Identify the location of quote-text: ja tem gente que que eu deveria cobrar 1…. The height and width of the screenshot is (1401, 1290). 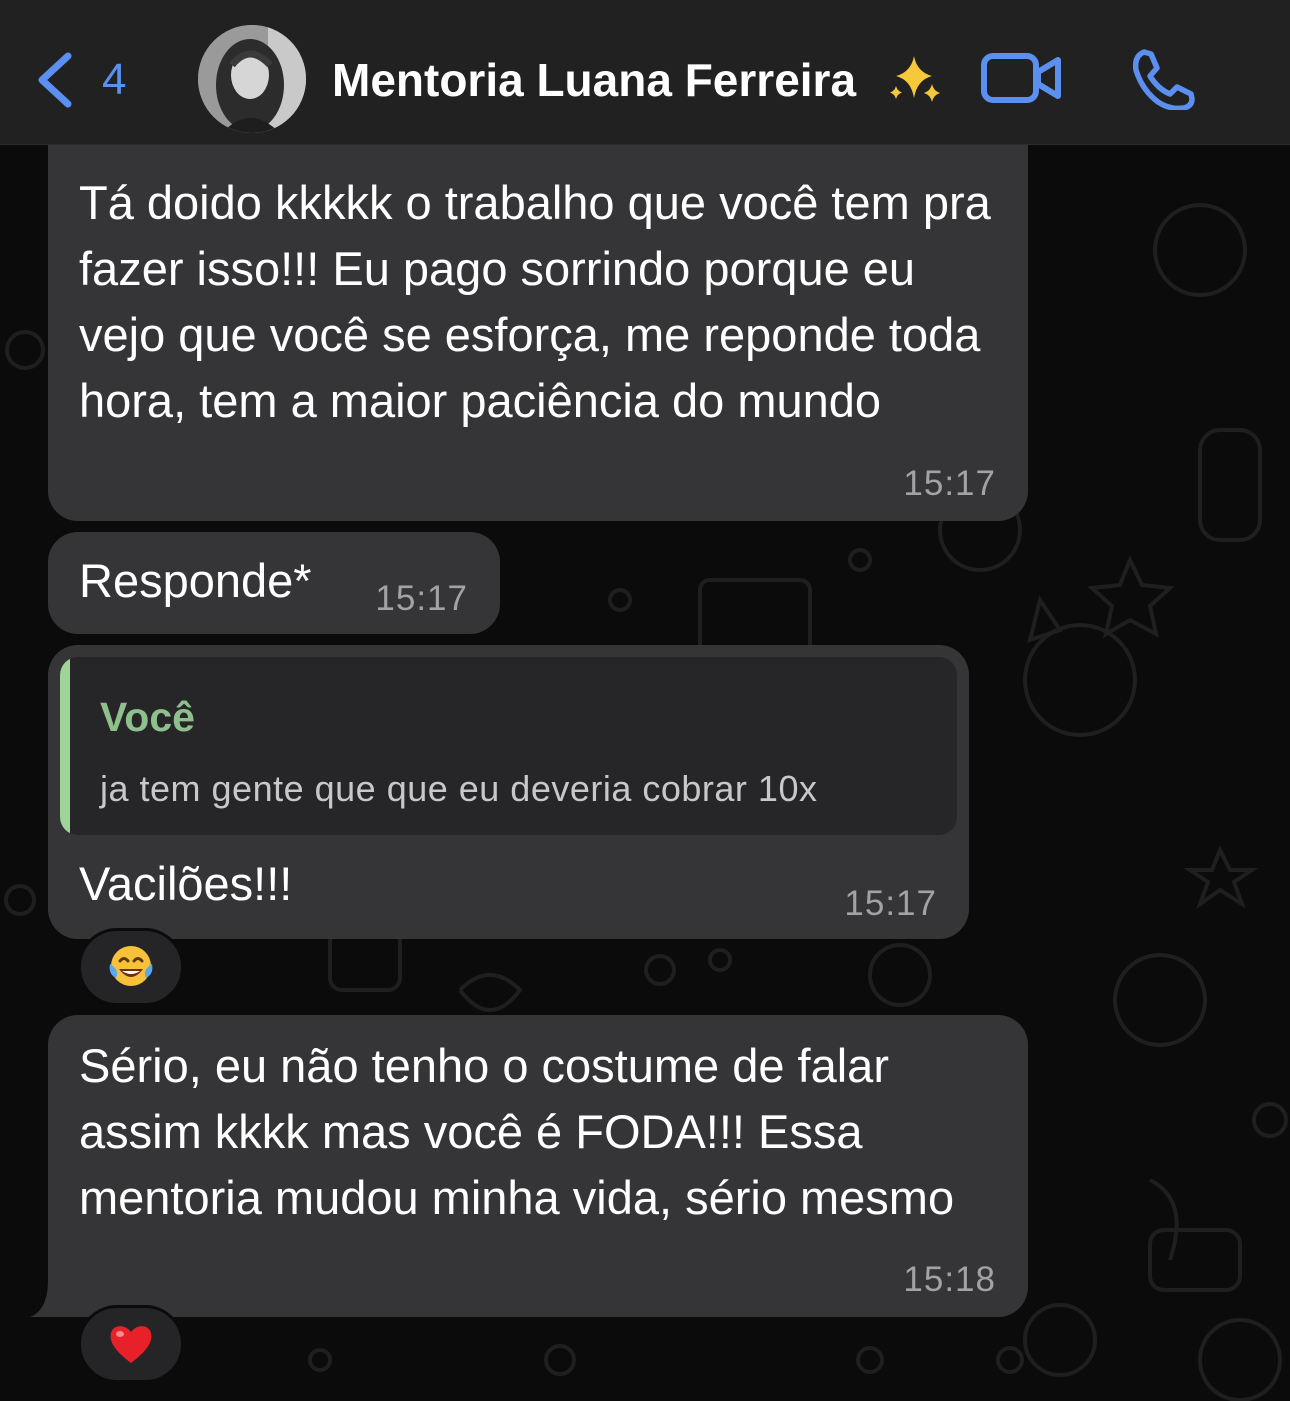
(459, 788).